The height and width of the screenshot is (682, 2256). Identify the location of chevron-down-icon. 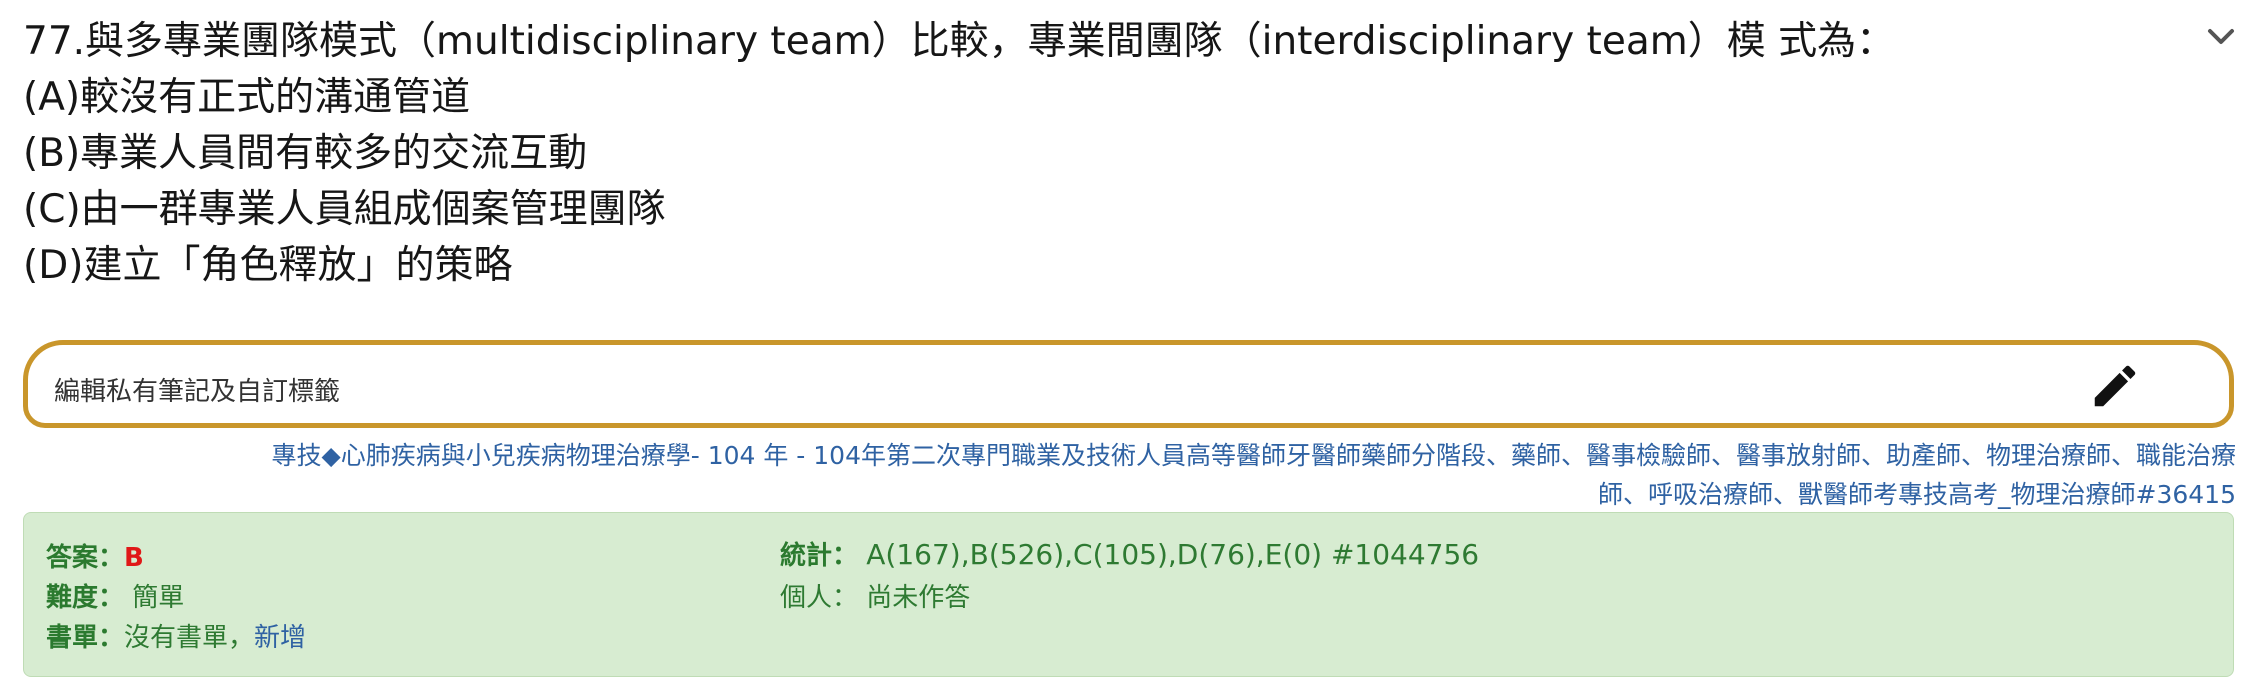
(2221, 37).